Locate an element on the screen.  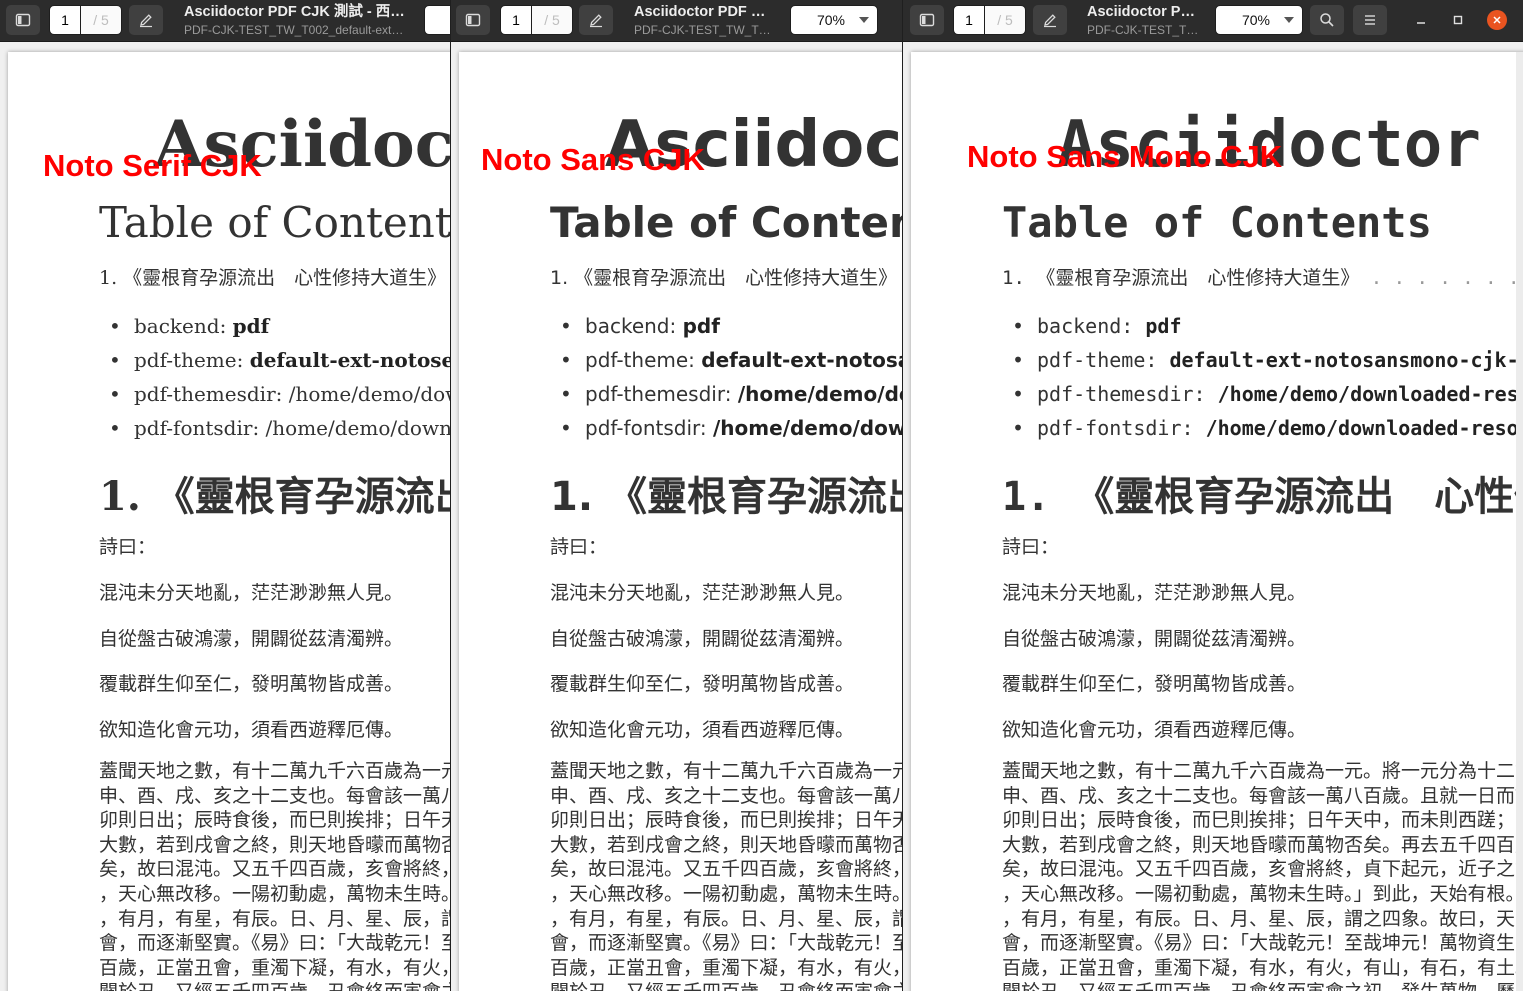
window-subtitle: PDF-CJK-TEST_TW_T002.pdf is located at coordinates (1143, 30).